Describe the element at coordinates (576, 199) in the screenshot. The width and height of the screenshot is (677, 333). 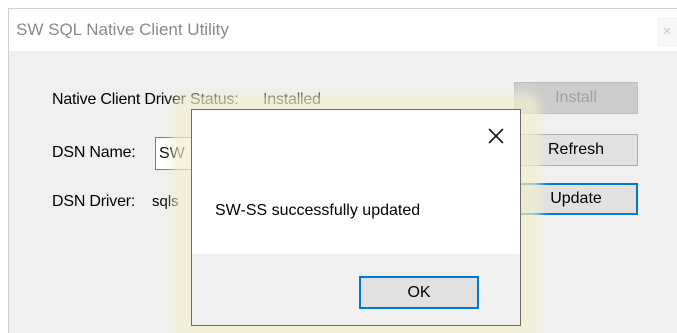
I see `update-button: Update` at that location.